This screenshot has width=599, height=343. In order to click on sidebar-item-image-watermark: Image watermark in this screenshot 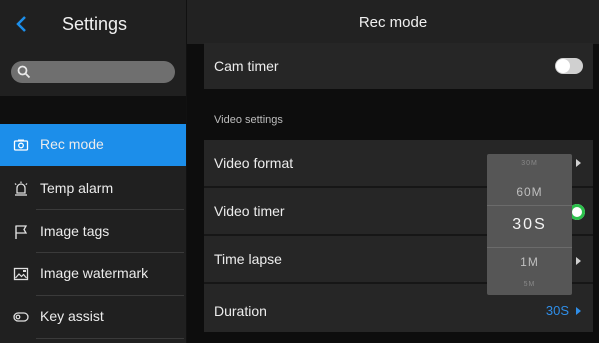, I will do `click(93, 274)`.